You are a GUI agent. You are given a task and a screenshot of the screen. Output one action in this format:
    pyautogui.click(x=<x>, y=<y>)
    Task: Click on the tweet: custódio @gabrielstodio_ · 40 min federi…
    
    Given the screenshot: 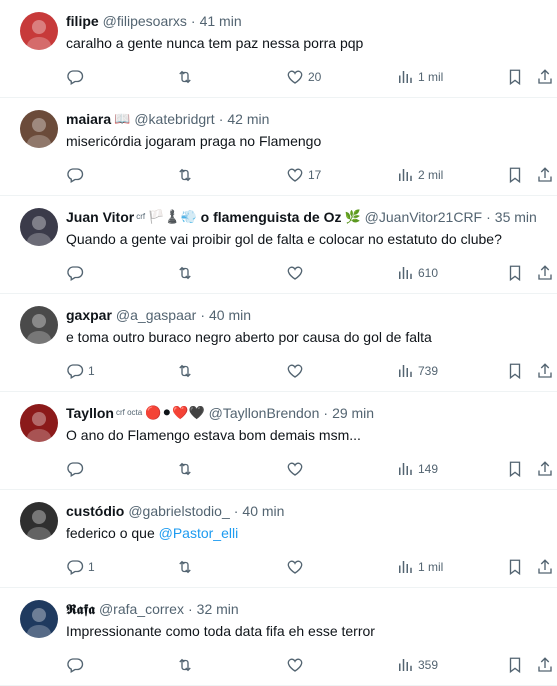 What is the action you would take?
    pyautogui.click(x=278, y=539)
    